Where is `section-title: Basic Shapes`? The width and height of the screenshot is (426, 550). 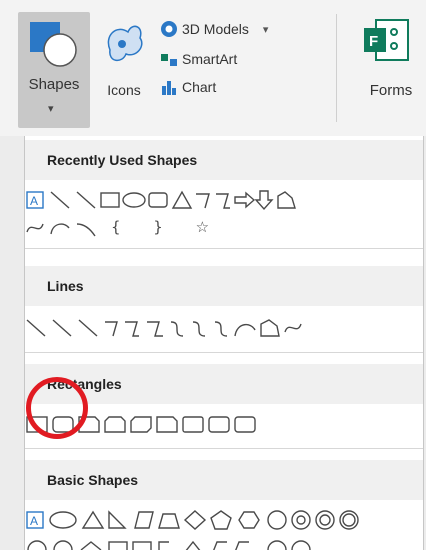
section-title: Basic Shapes is located at coordinates (93, 480).